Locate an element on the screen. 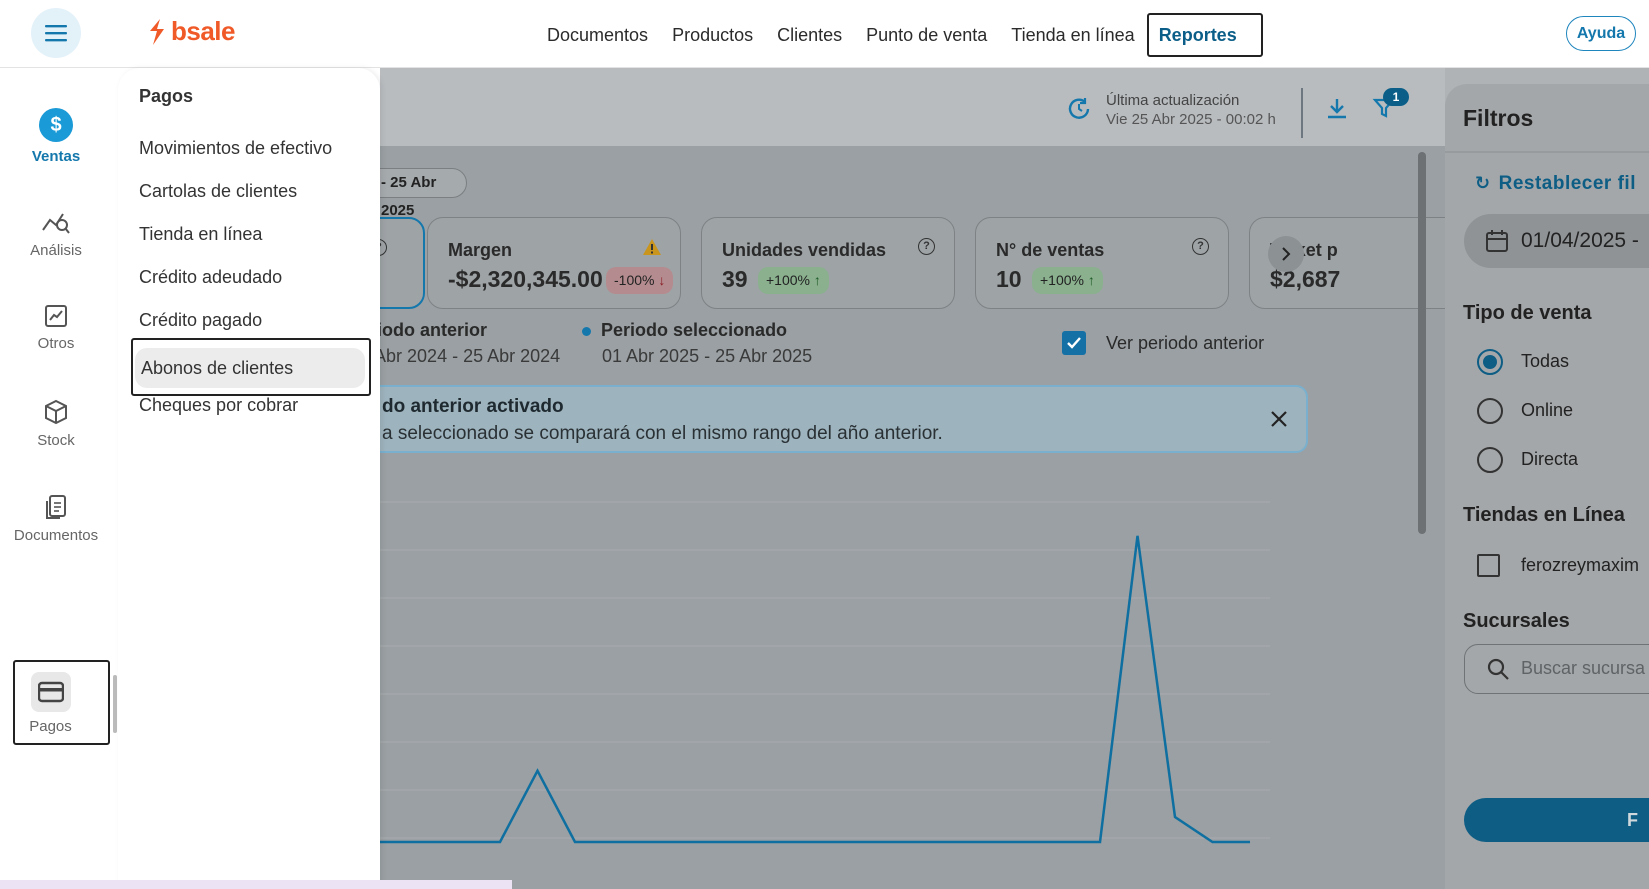 Image resolution: width=1649 pixels, height=889 pixels. radio-online is located at coordinates (1490, 411).